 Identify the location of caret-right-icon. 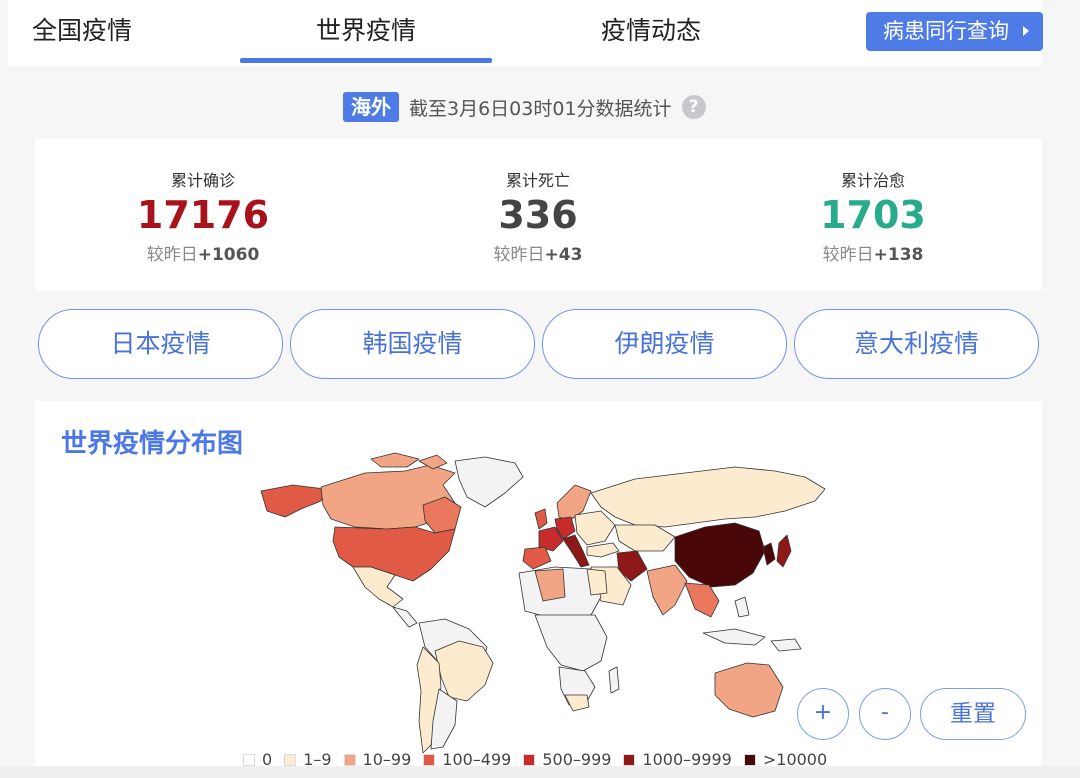
(1026, 31).